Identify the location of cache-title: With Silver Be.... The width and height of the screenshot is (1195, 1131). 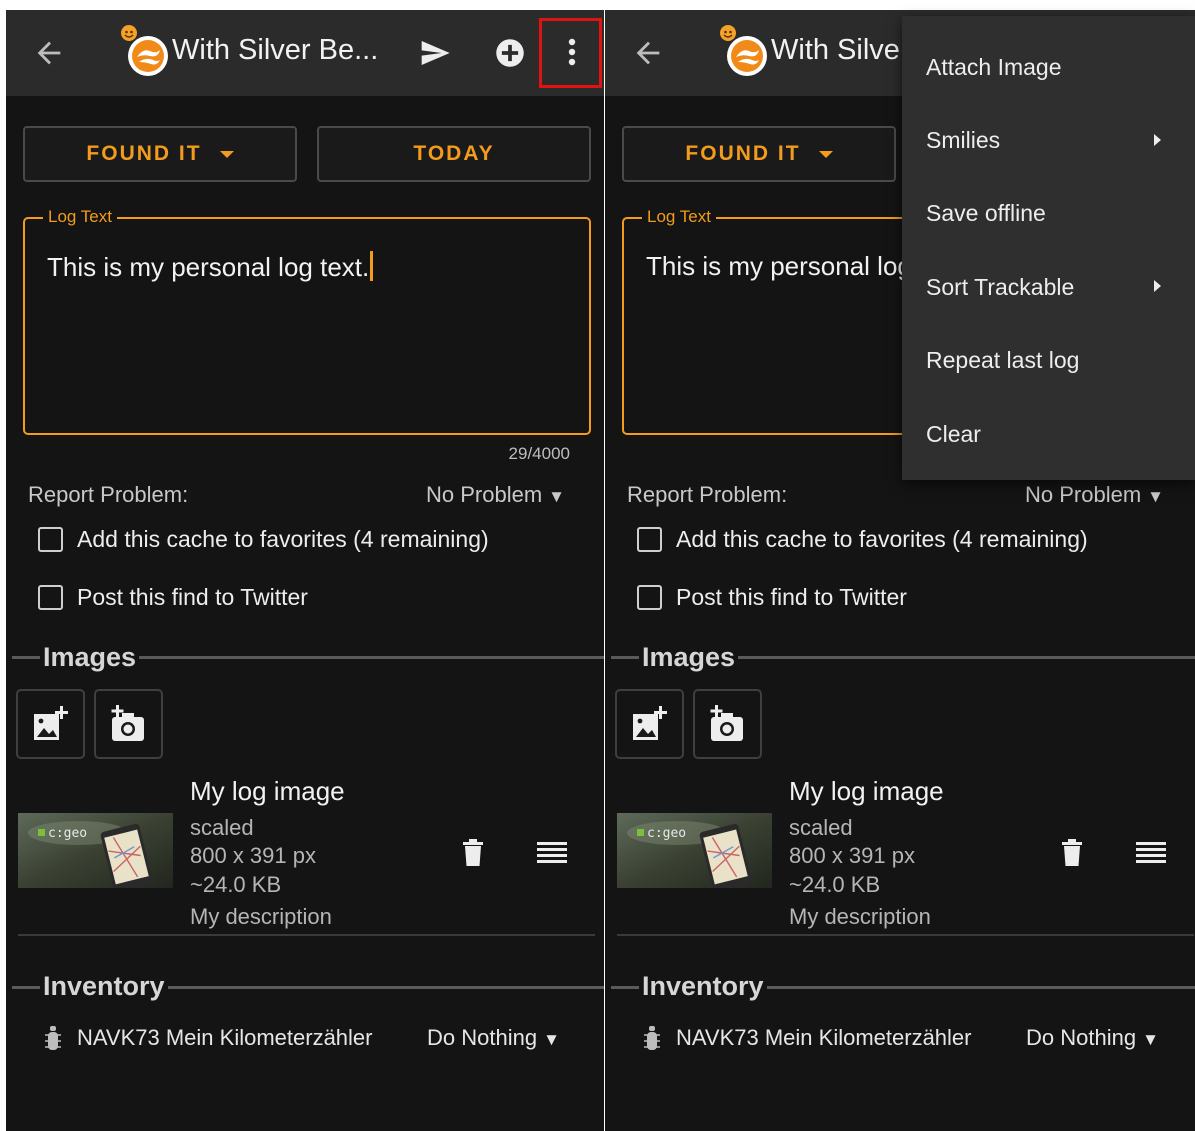
(275, 50).